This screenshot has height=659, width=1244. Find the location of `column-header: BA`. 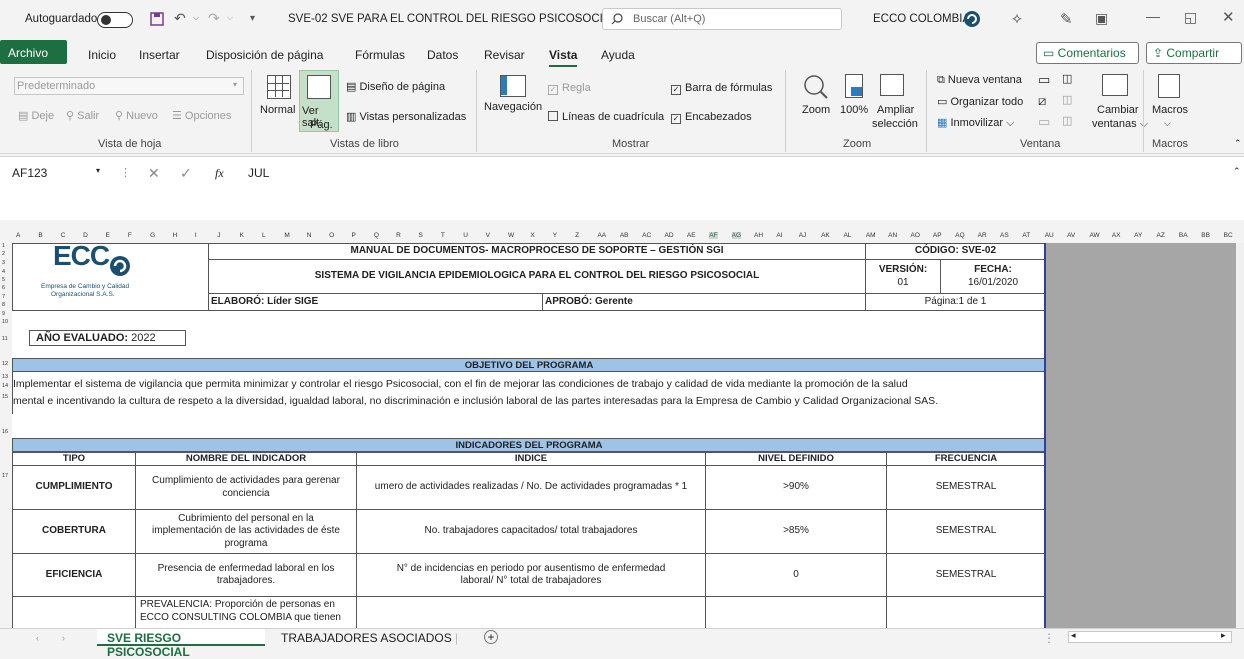

column-header: BA is located at coordinates (1183, 235).